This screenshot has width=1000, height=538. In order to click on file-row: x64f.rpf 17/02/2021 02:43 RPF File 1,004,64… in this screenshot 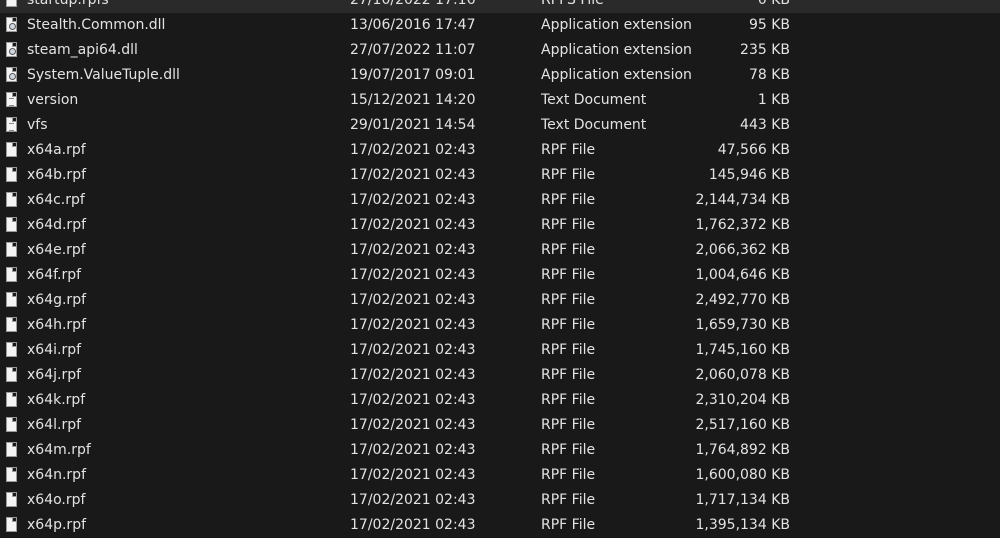, I will do `click(500, 275)`.